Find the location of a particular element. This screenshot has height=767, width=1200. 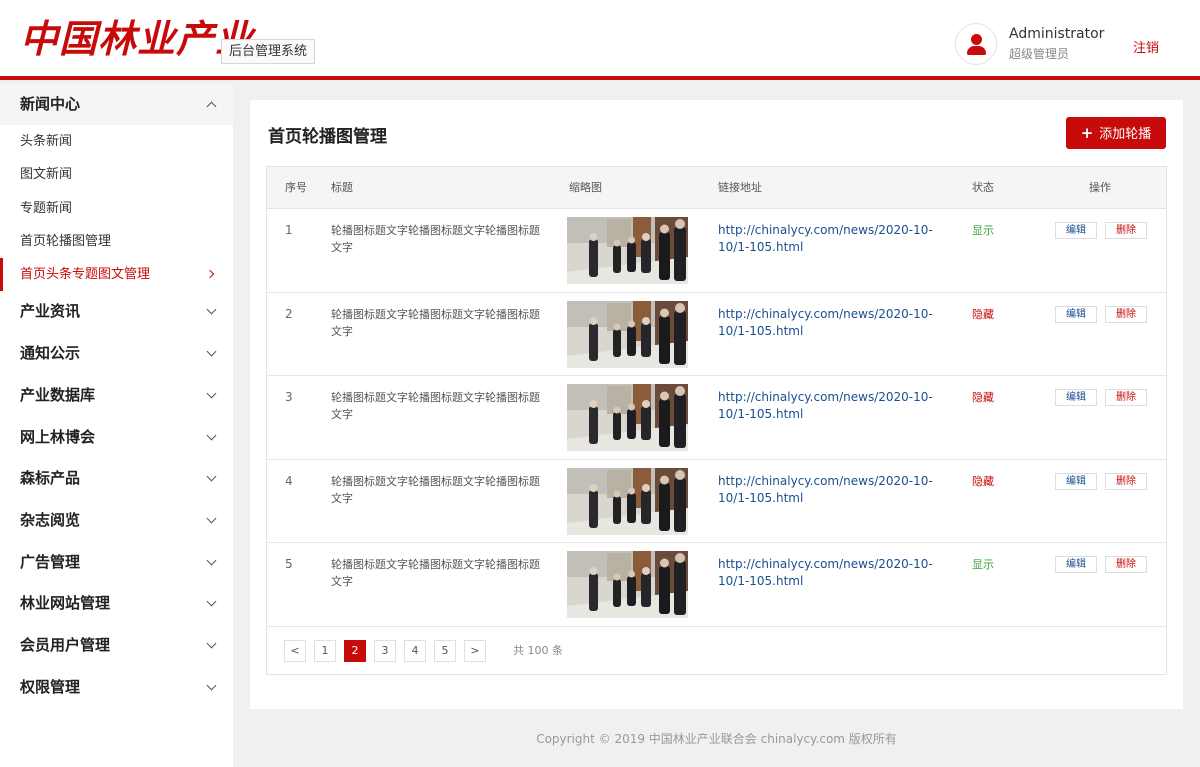

user-name: Administrator is located at coordinates (1057, 34).